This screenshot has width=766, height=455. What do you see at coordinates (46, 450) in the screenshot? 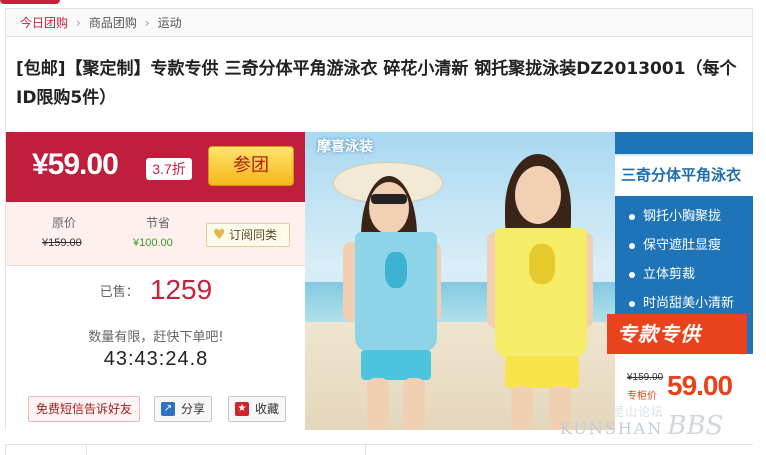
I see `bottom-tab` at bounding box center [46, 450].